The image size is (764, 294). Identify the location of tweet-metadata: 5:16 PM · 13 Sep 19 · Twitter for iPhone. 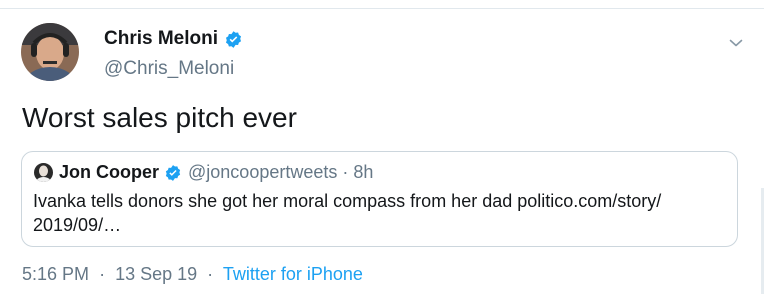
(192, 274).